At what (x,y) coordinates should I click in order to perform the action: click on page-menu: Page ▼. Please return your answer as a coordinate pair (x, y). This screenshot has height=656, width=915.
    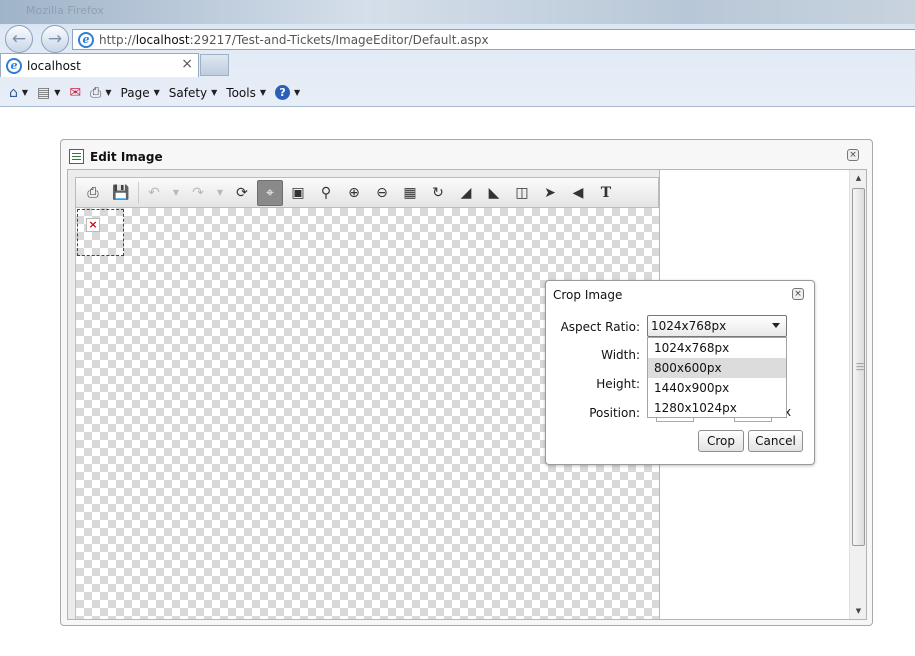
    Looking at the image, I should click on (140, 93).